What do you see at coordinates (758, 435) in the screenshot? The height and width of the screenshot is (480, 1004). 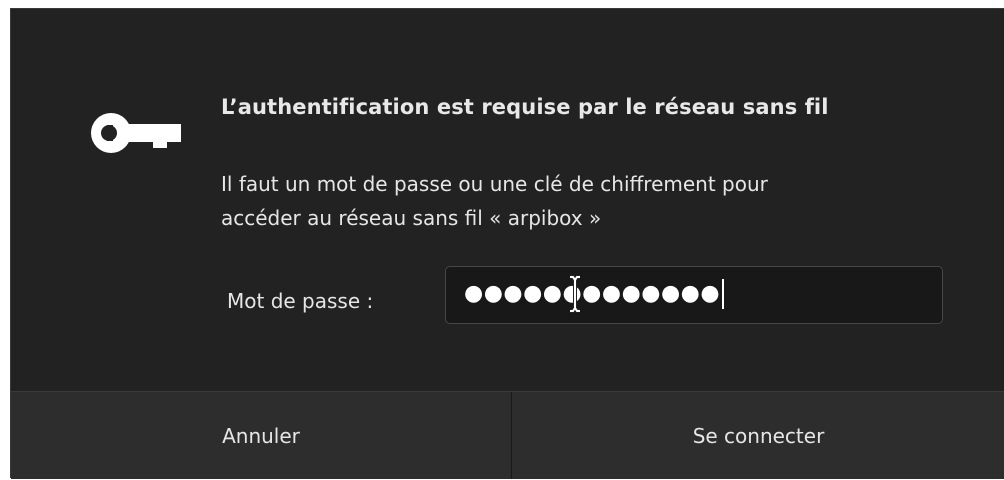 I see `connect-button: Se connecter` at bounding box center [758, 435].